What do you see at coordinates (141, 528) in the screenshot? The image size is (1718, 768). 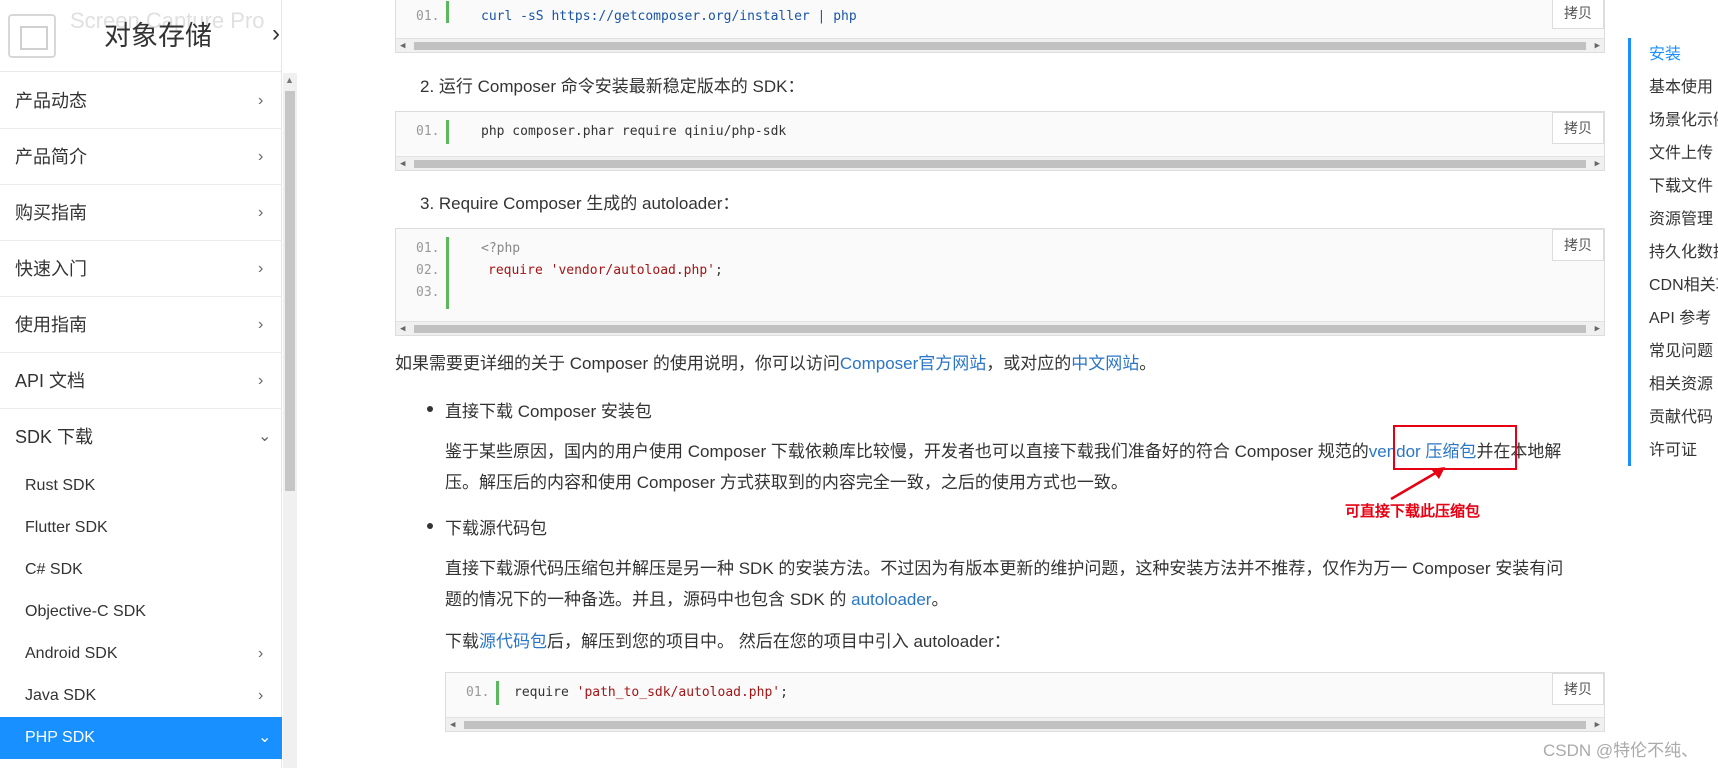 I see `sidebar-subitem-flutter-sdk: Flutter SDK` at bounding box center [141, 528].